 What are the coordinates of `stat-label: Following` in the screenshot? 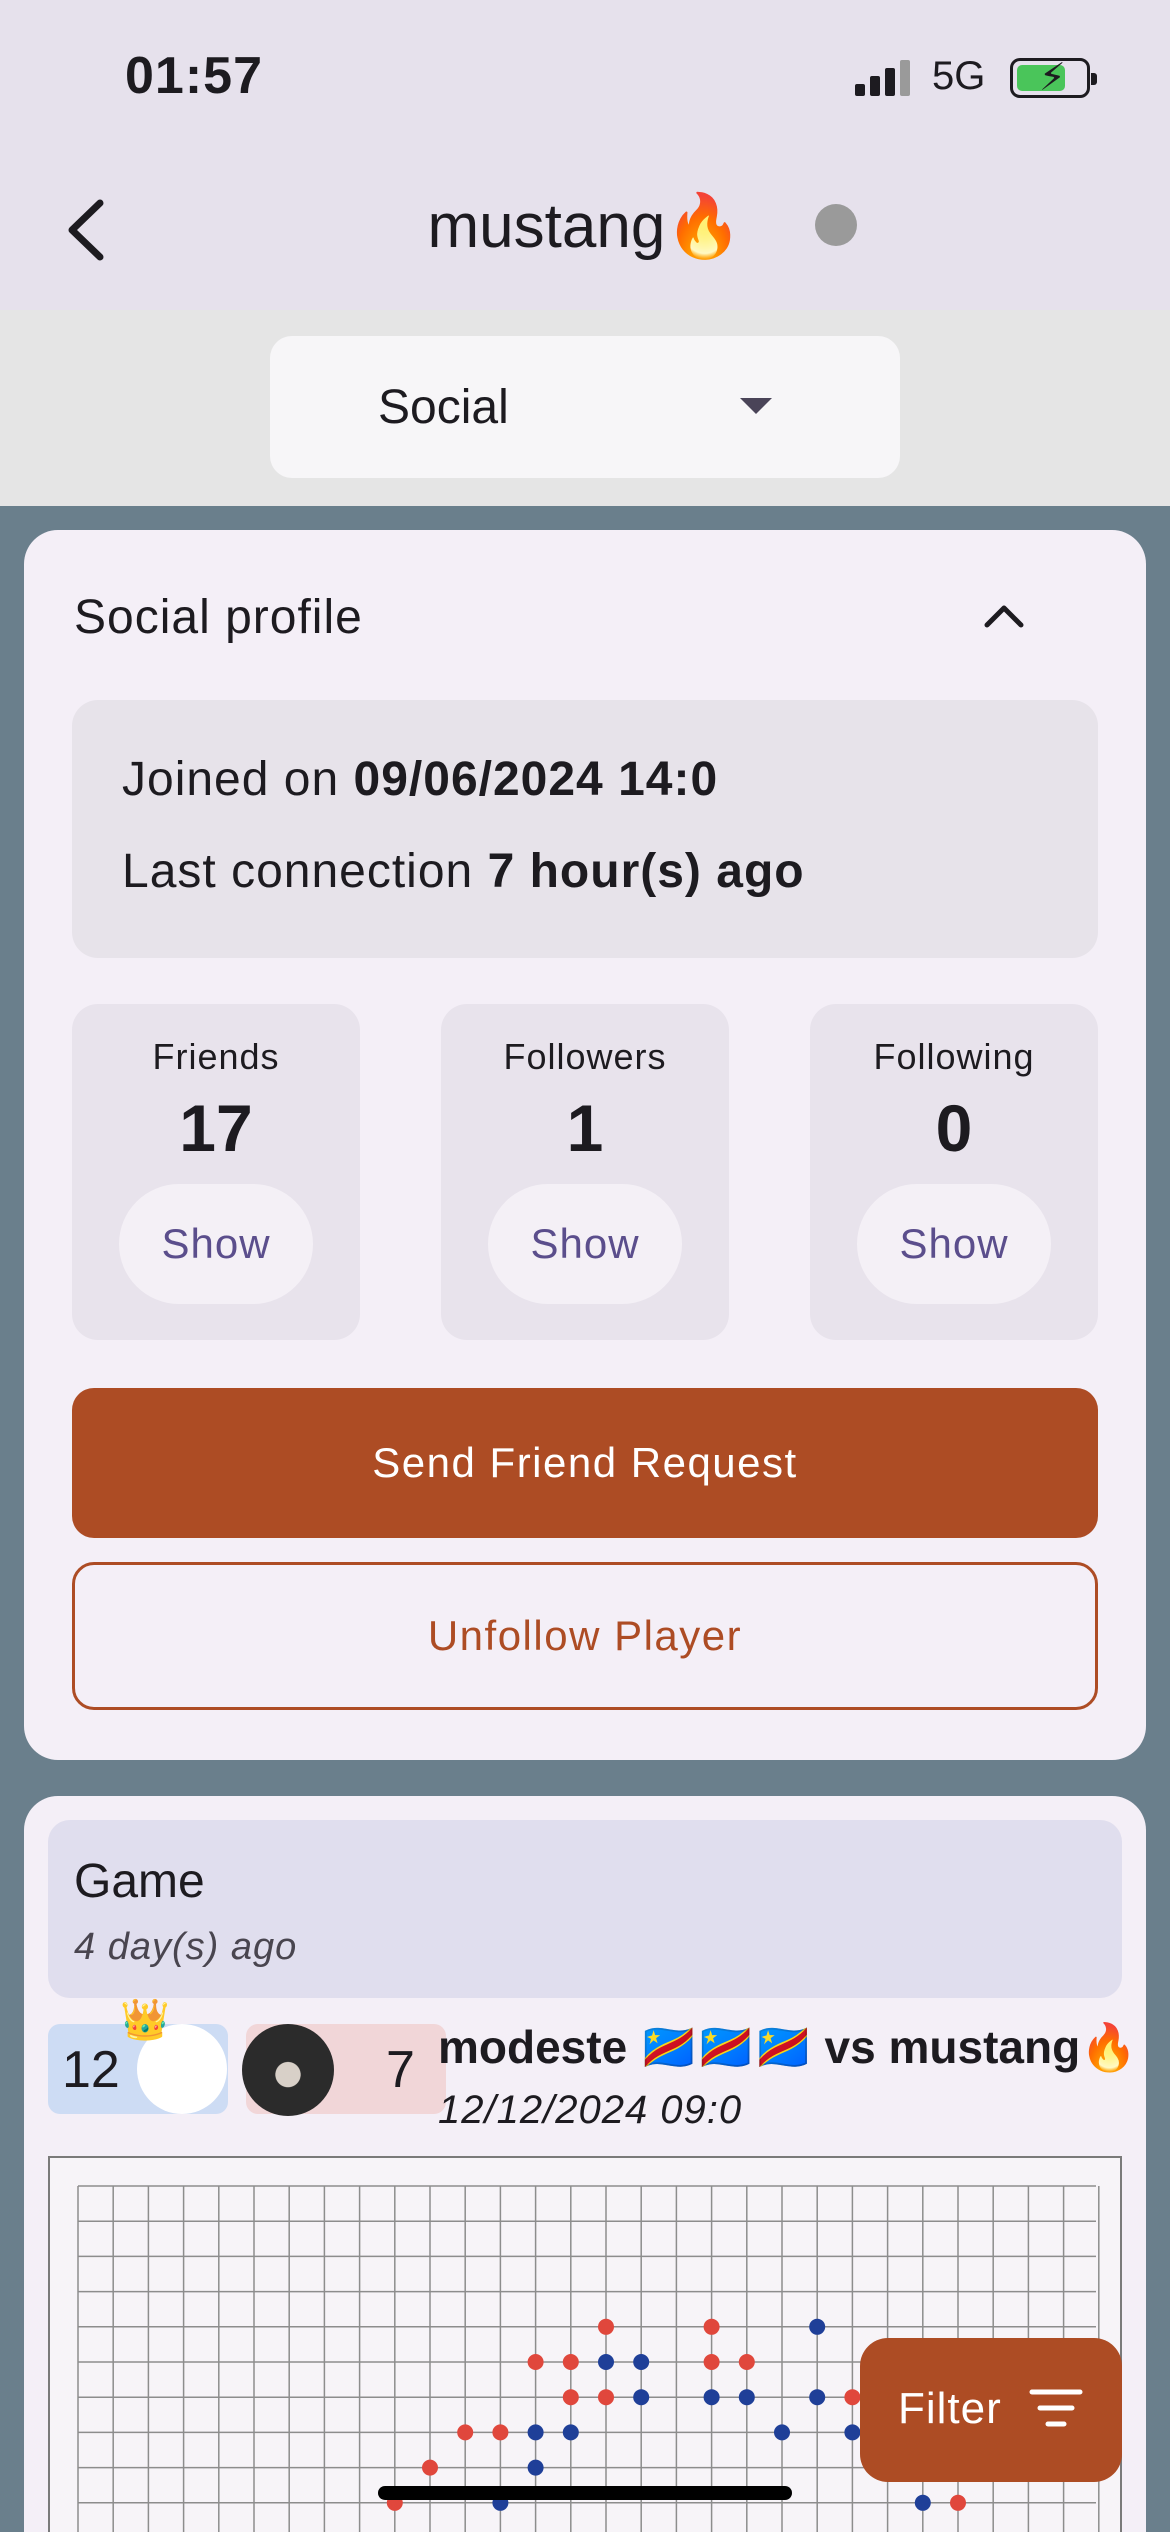 It's located at (954, 1056).